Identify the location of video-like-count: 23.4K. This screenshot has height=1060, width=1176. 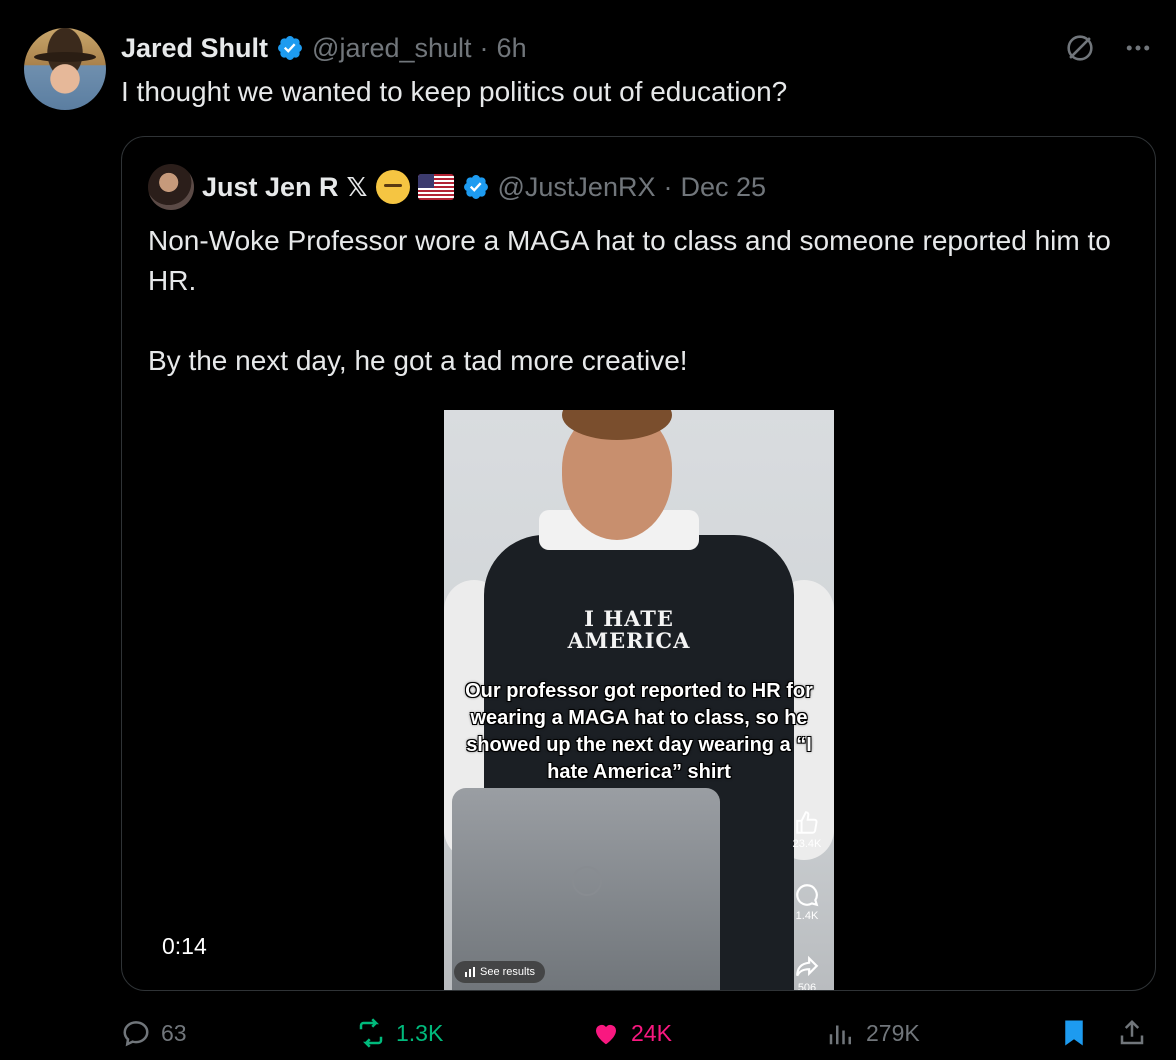
(807, 844).